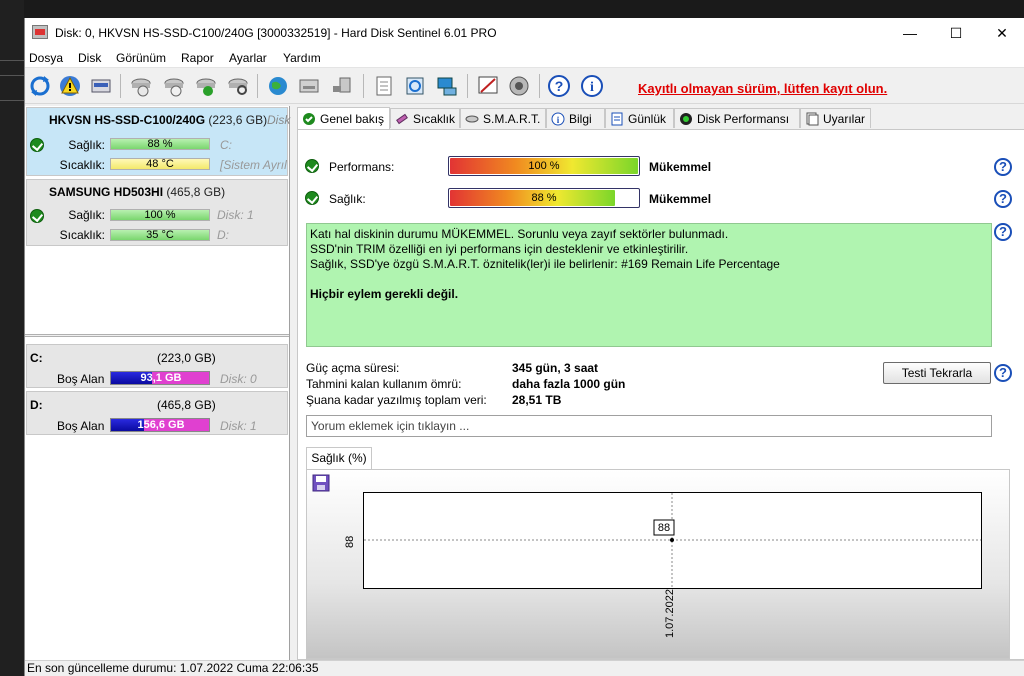 The height and width of the screenshot is (676, 1024). What do you see at coordinates (362, 167) in the screenshot?
I see `performance-label: Performans:` at bounding box center [362, 167].